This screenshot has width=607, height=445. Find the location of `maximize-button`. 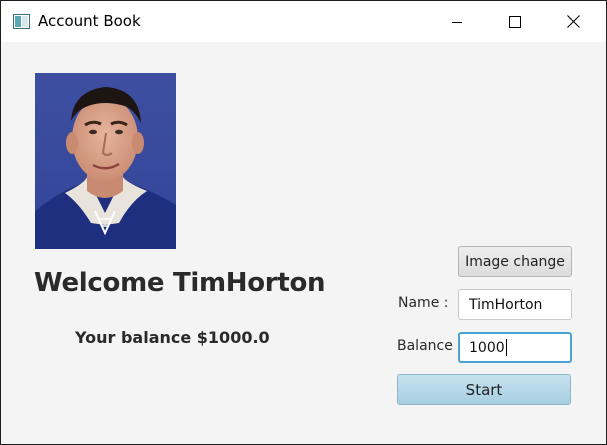

maximize-button is located at coordinates (515, 21).